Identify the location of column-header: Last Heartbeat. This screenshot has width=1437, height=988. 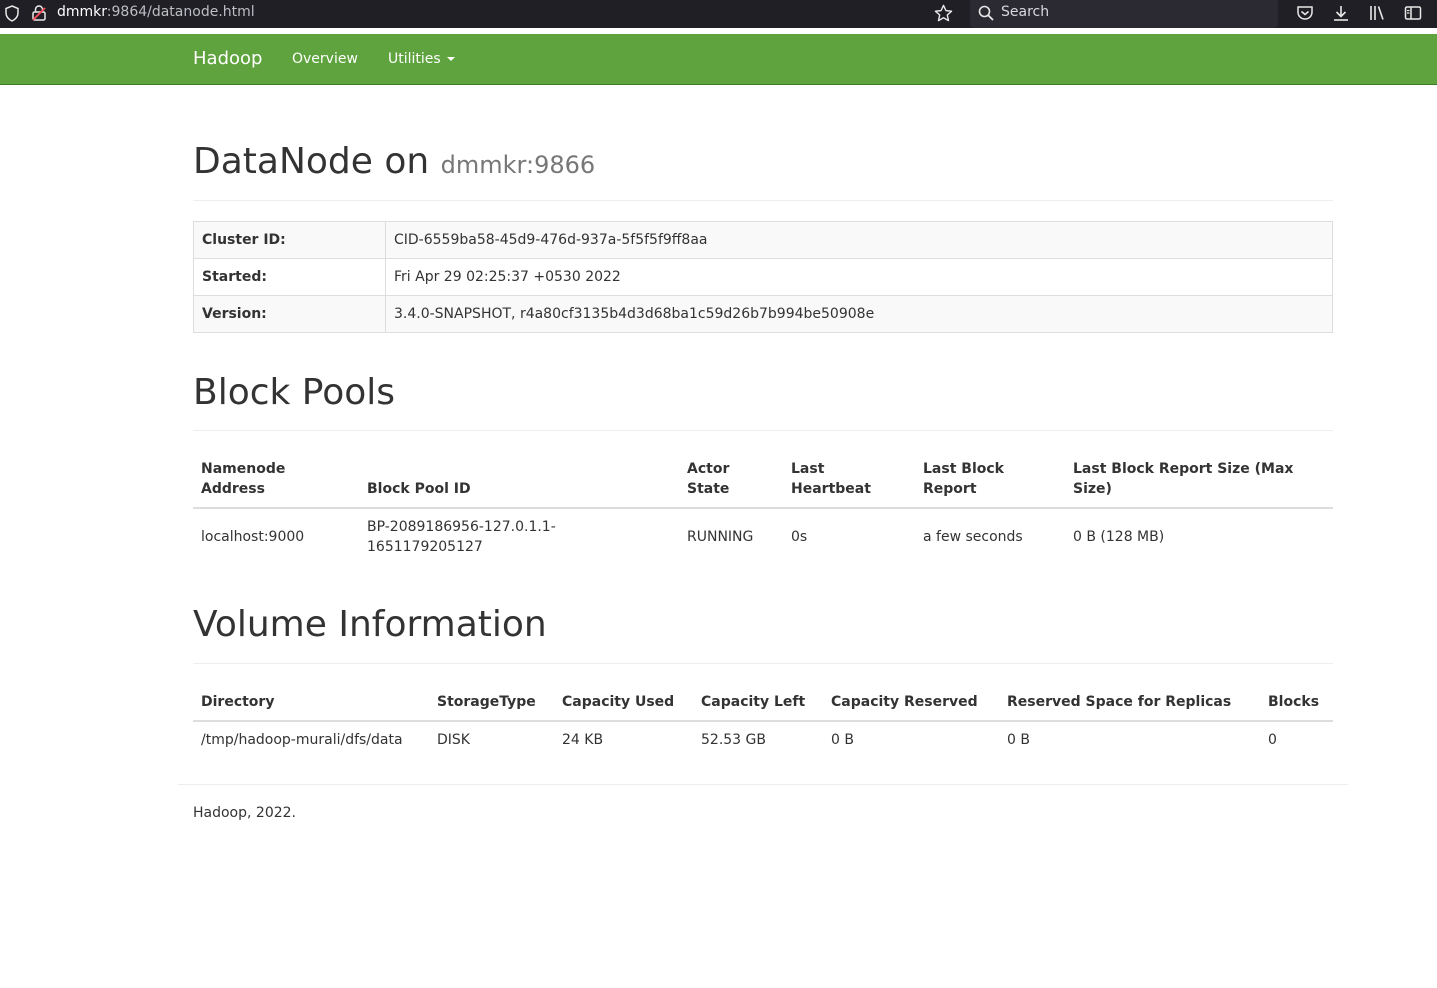
(849, 480).